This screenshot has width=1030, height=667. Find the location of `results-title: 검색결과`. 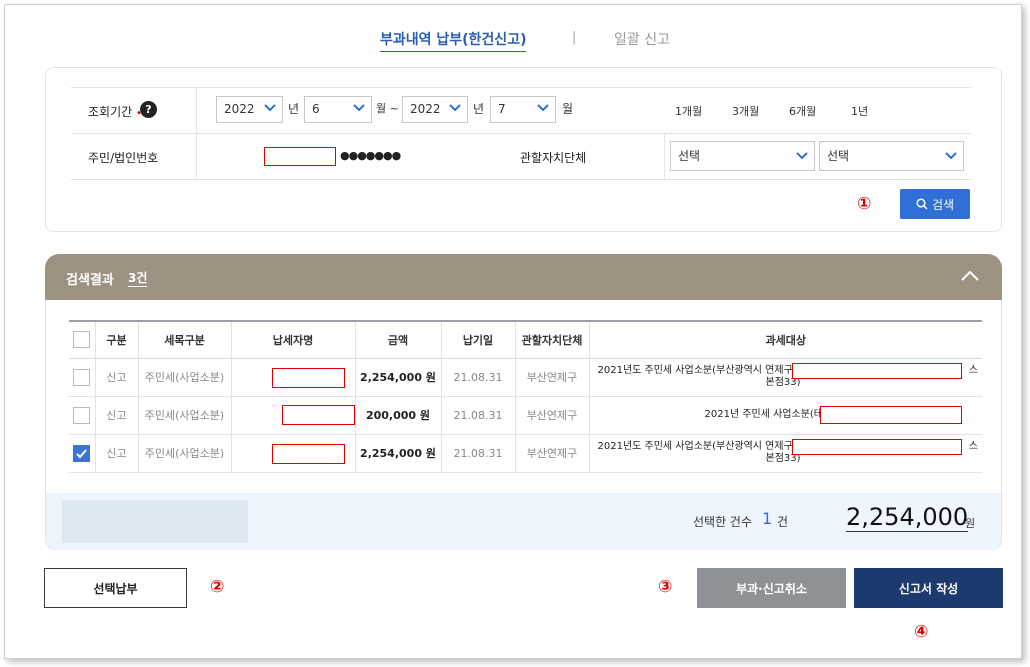

results-title: 검색결과 is located at coordinates (90, 280).